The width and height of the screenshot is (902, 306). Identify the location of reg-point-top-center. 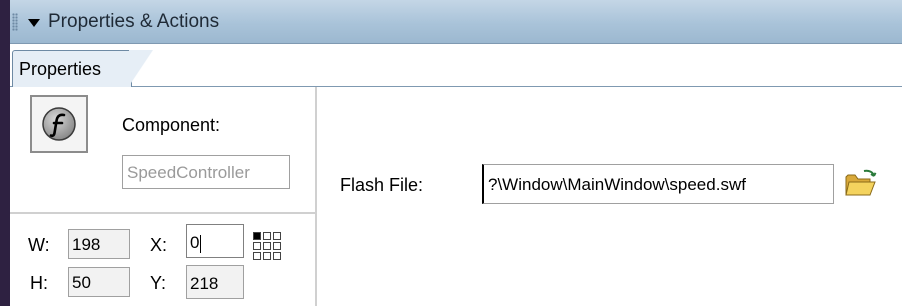
(267, 236).